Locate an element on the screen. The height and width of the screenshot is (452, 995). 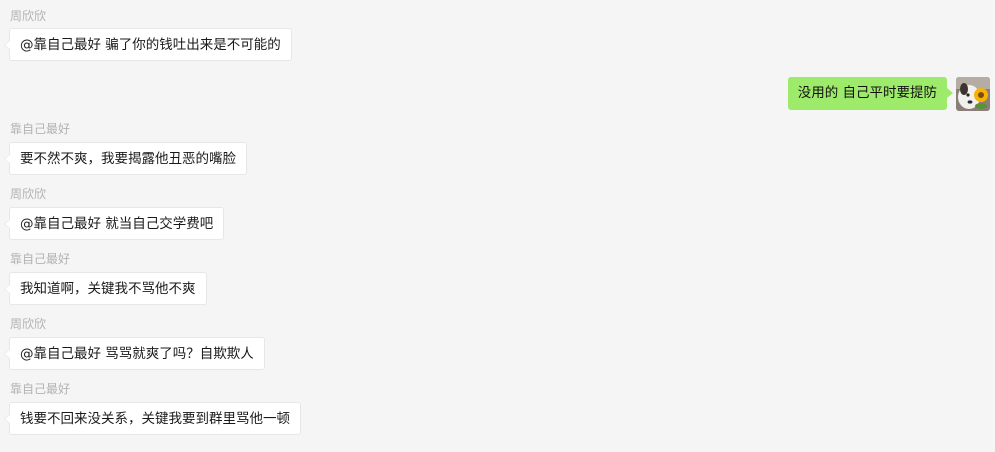
message-bubble-incoming: 钱要不回来没关系，关键我要到群里骂他一顿 is located at coordinates (152, 418).